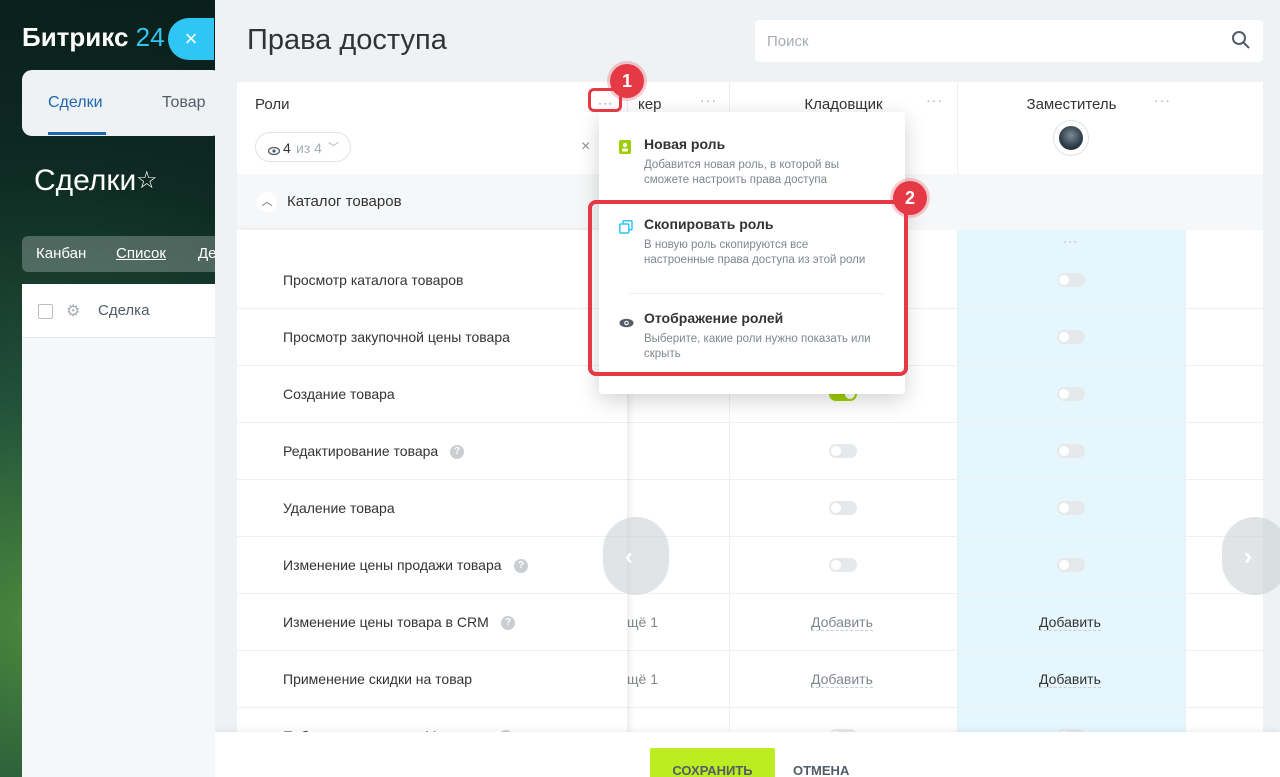  I want to click on row-label: Изменение цены продажи товара, so click(392, 565).